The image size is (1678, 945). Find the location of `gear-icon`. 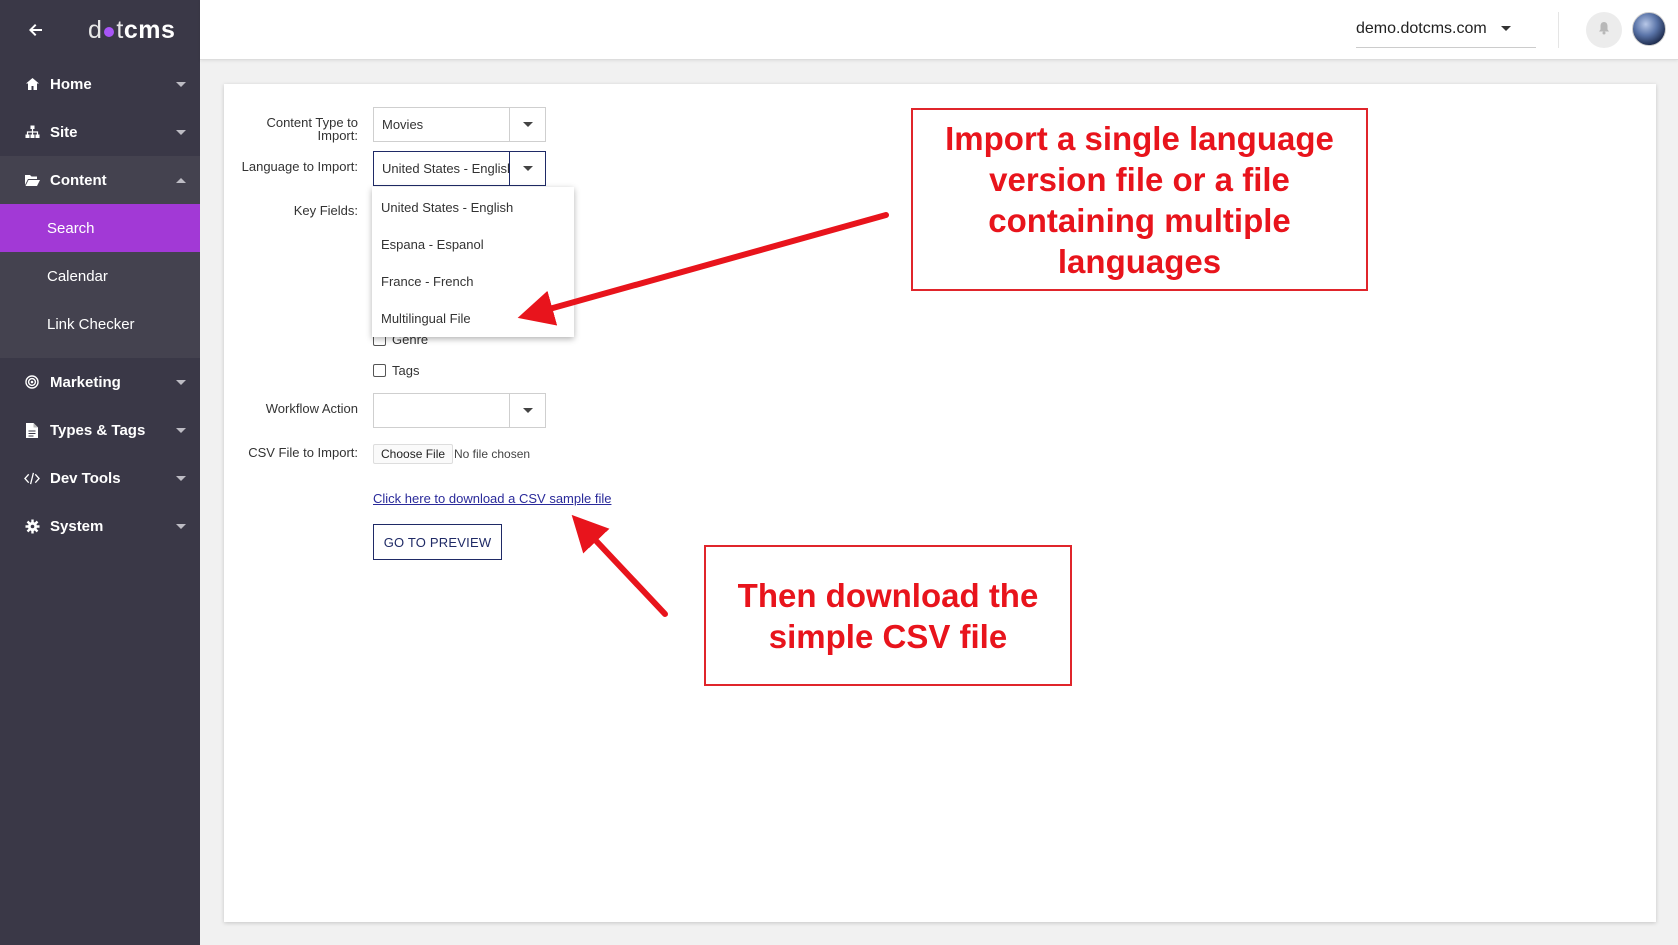

gear-icon is located at coordinates (32, 526).